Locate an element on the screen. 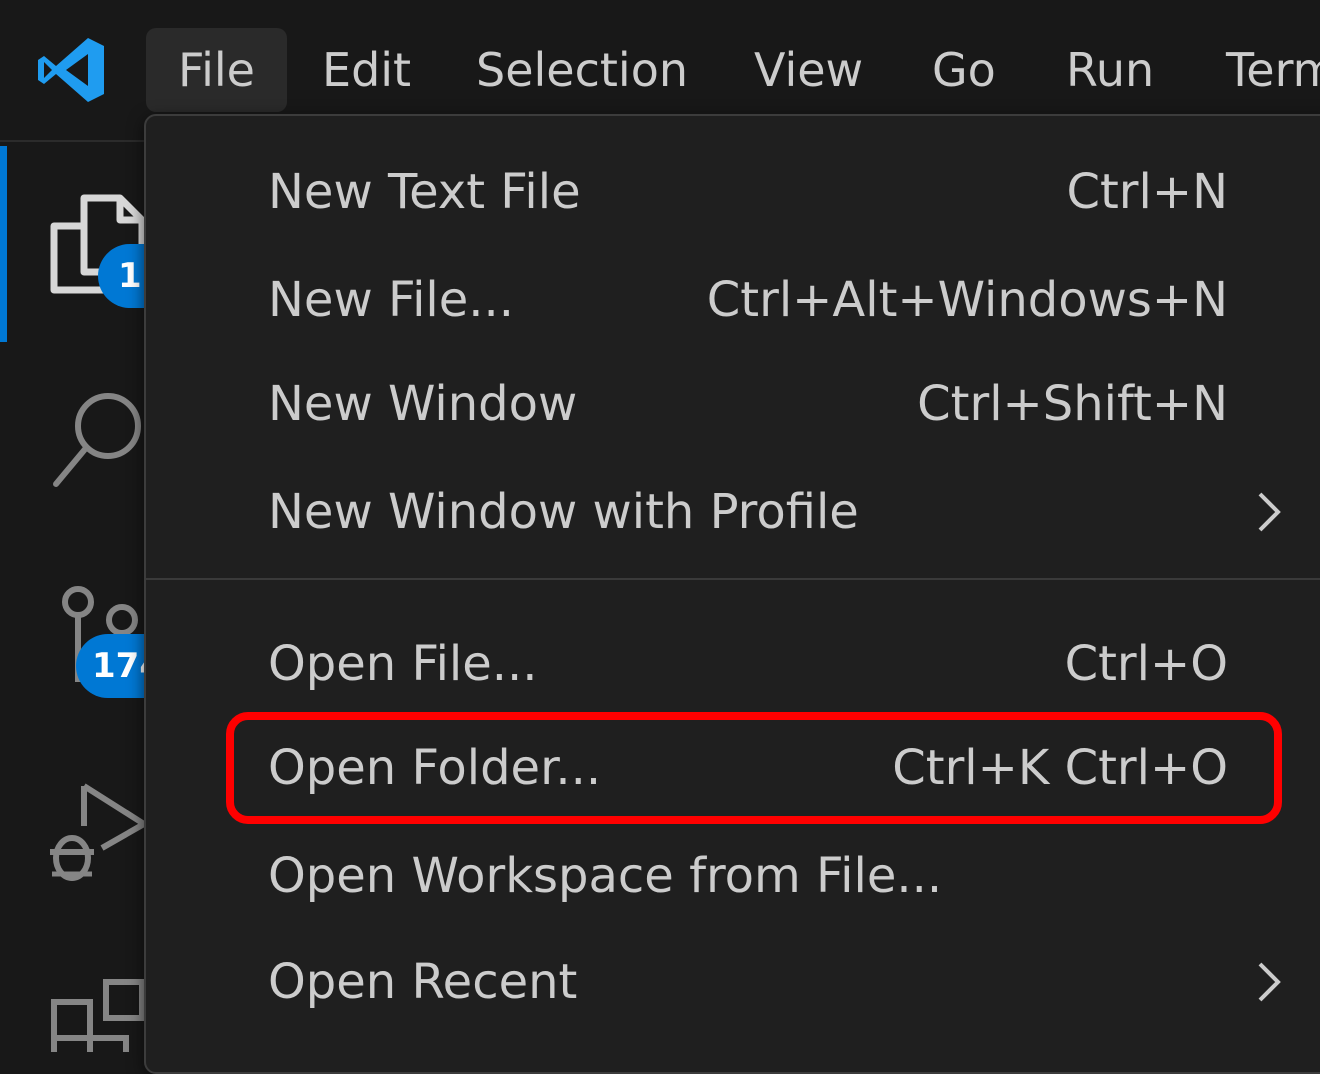  menu-item-shortcut: Ctrl+Alt+Windows+N is located at coordinates (967, 300).